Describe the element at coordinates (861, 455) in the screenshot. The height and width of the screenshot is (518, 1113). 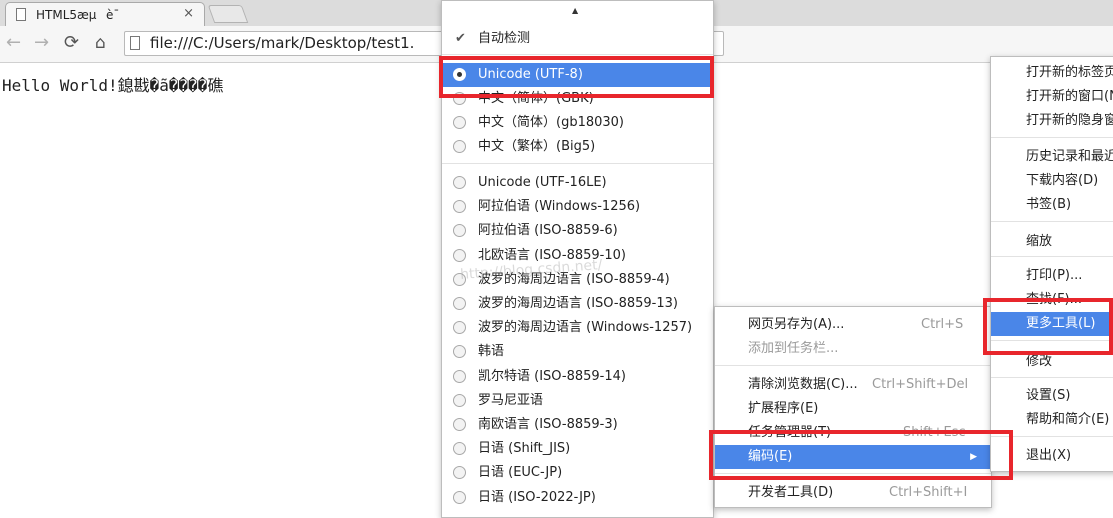
I see `annotation-box-encoding` at that location.